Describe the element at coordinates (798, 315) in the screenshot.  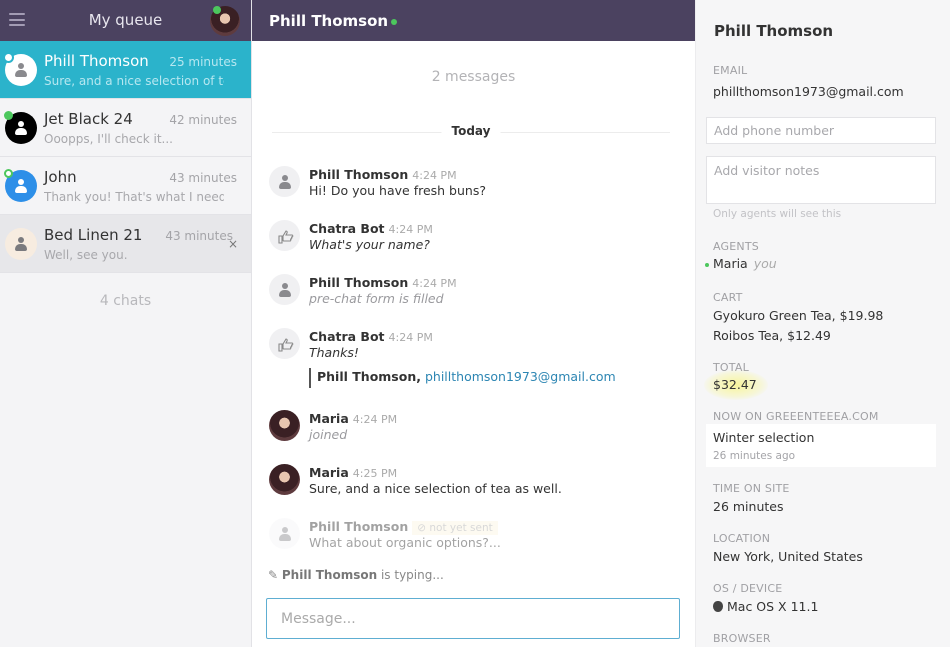
I see `cart-item: Gyokuro Green Tea, $19.98` at that location.